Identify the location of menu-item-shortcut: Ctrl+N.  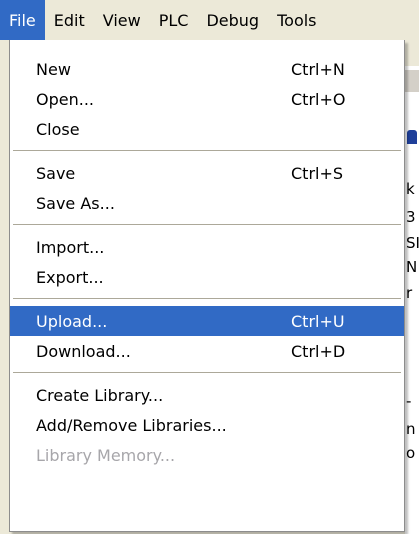
(318, 69).